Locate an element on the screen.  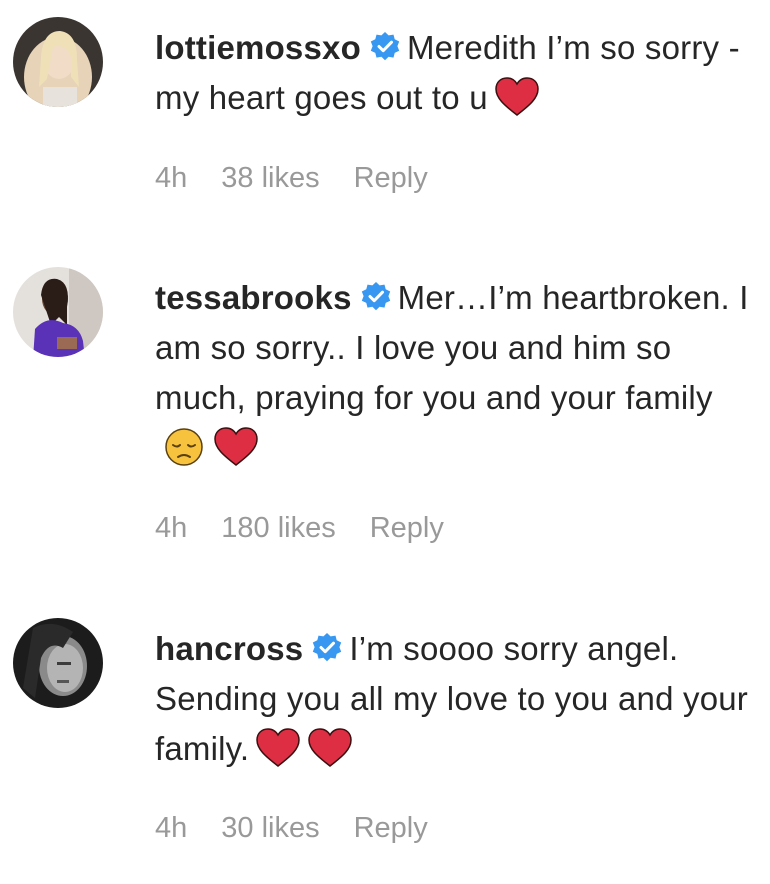
comment-meta: 4h 180 likes Reply is located at coordinates (316, 528).